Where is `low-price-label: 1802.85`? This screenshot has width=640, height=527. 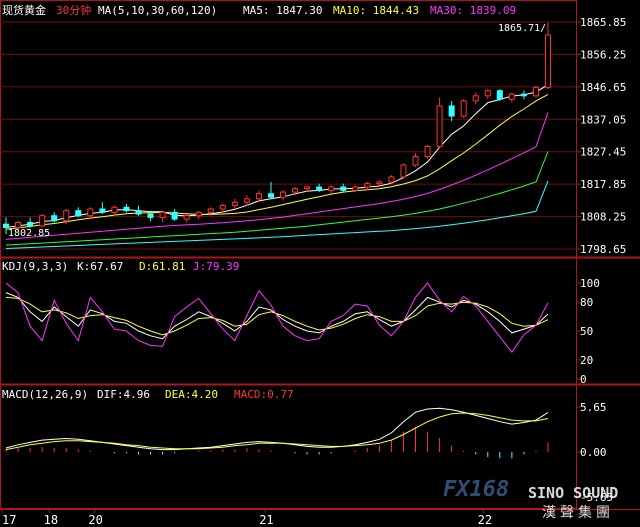
low-price-label: 1802.85 is located at coordinates (29, 233).